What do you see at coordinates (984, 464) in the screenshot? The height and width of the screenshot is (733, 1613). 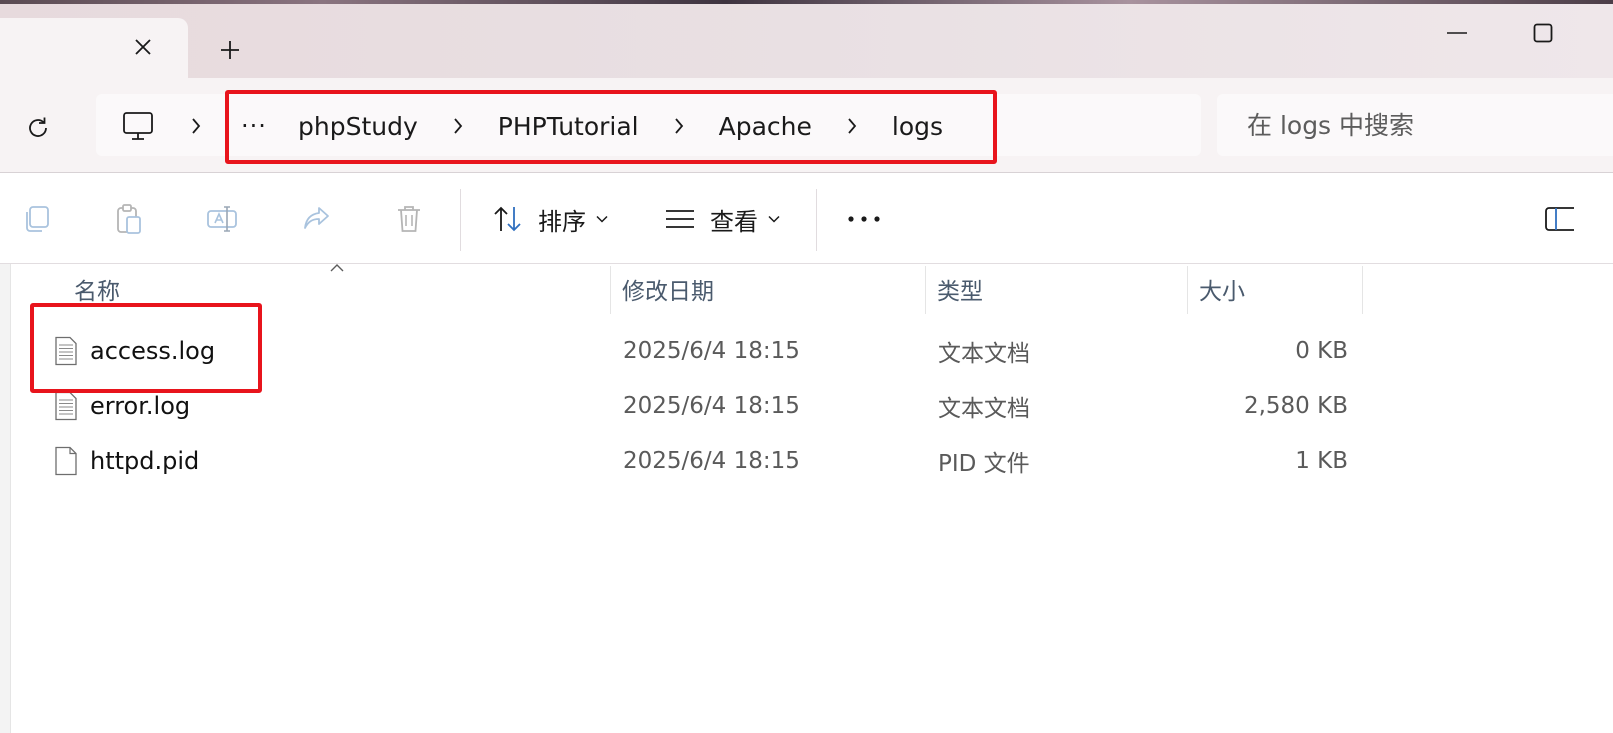 I see `file-type: PID 文件` at bounding box center [984, 464].